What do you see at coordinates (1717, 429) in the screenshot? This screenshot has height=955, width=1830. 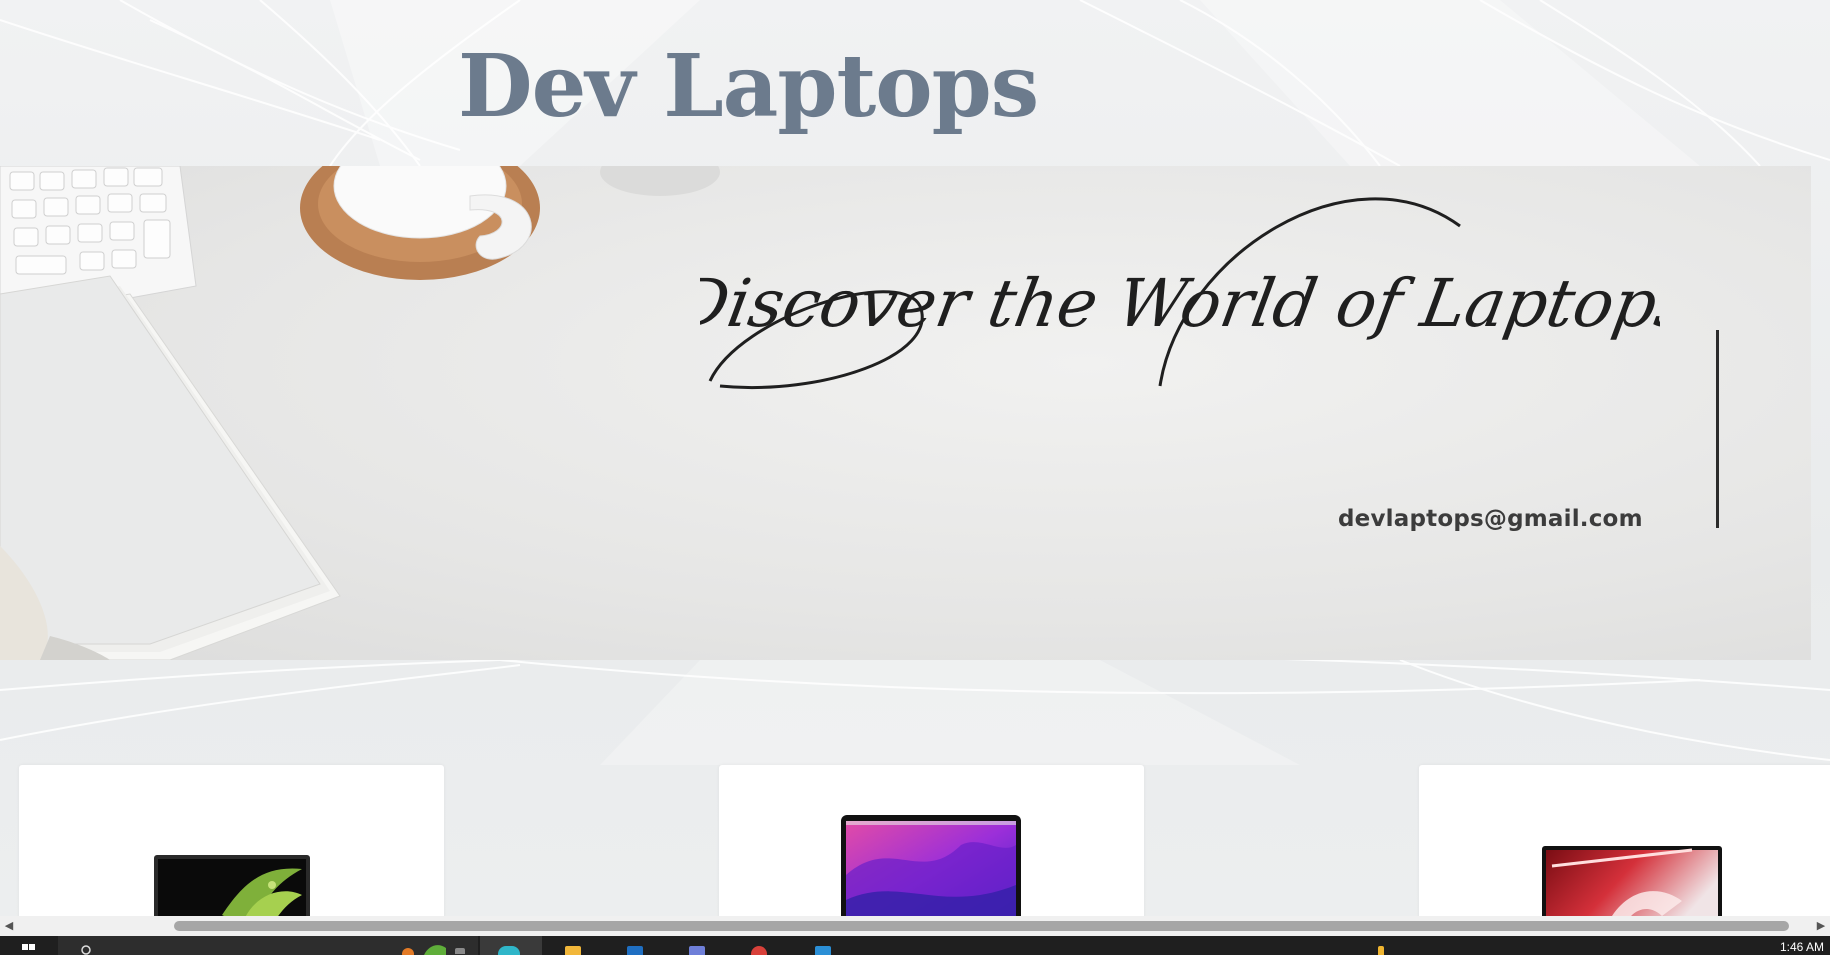 I see `banner-divider` at bounding box center [1717, 429].